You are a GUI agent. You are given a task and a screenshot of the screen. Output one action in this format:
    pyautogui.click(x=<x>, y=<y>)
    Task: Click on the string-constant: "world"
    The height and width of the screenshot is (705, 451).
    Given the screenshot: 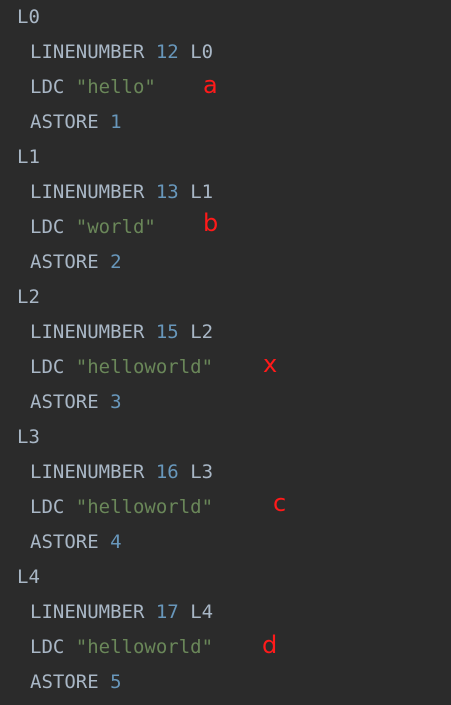 What is the action you would take?
    pyautogui.click(x=115, y=227)
    